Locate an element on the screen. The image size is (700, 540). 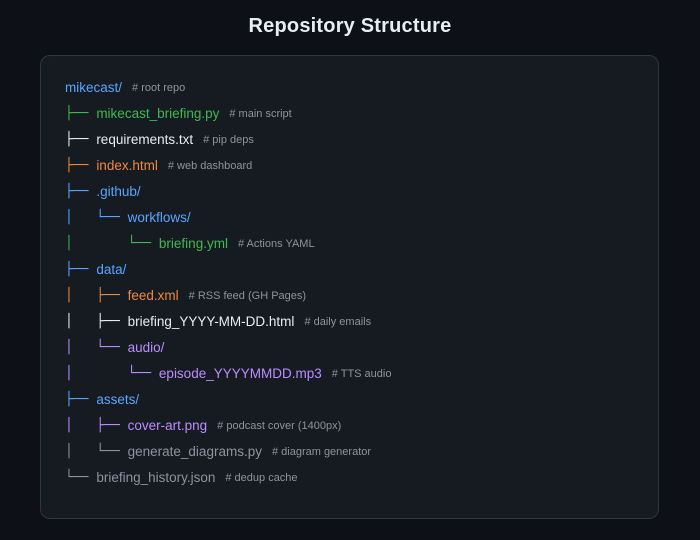
file-name: generate_diagrams.py is located at coordinates (195, 452).